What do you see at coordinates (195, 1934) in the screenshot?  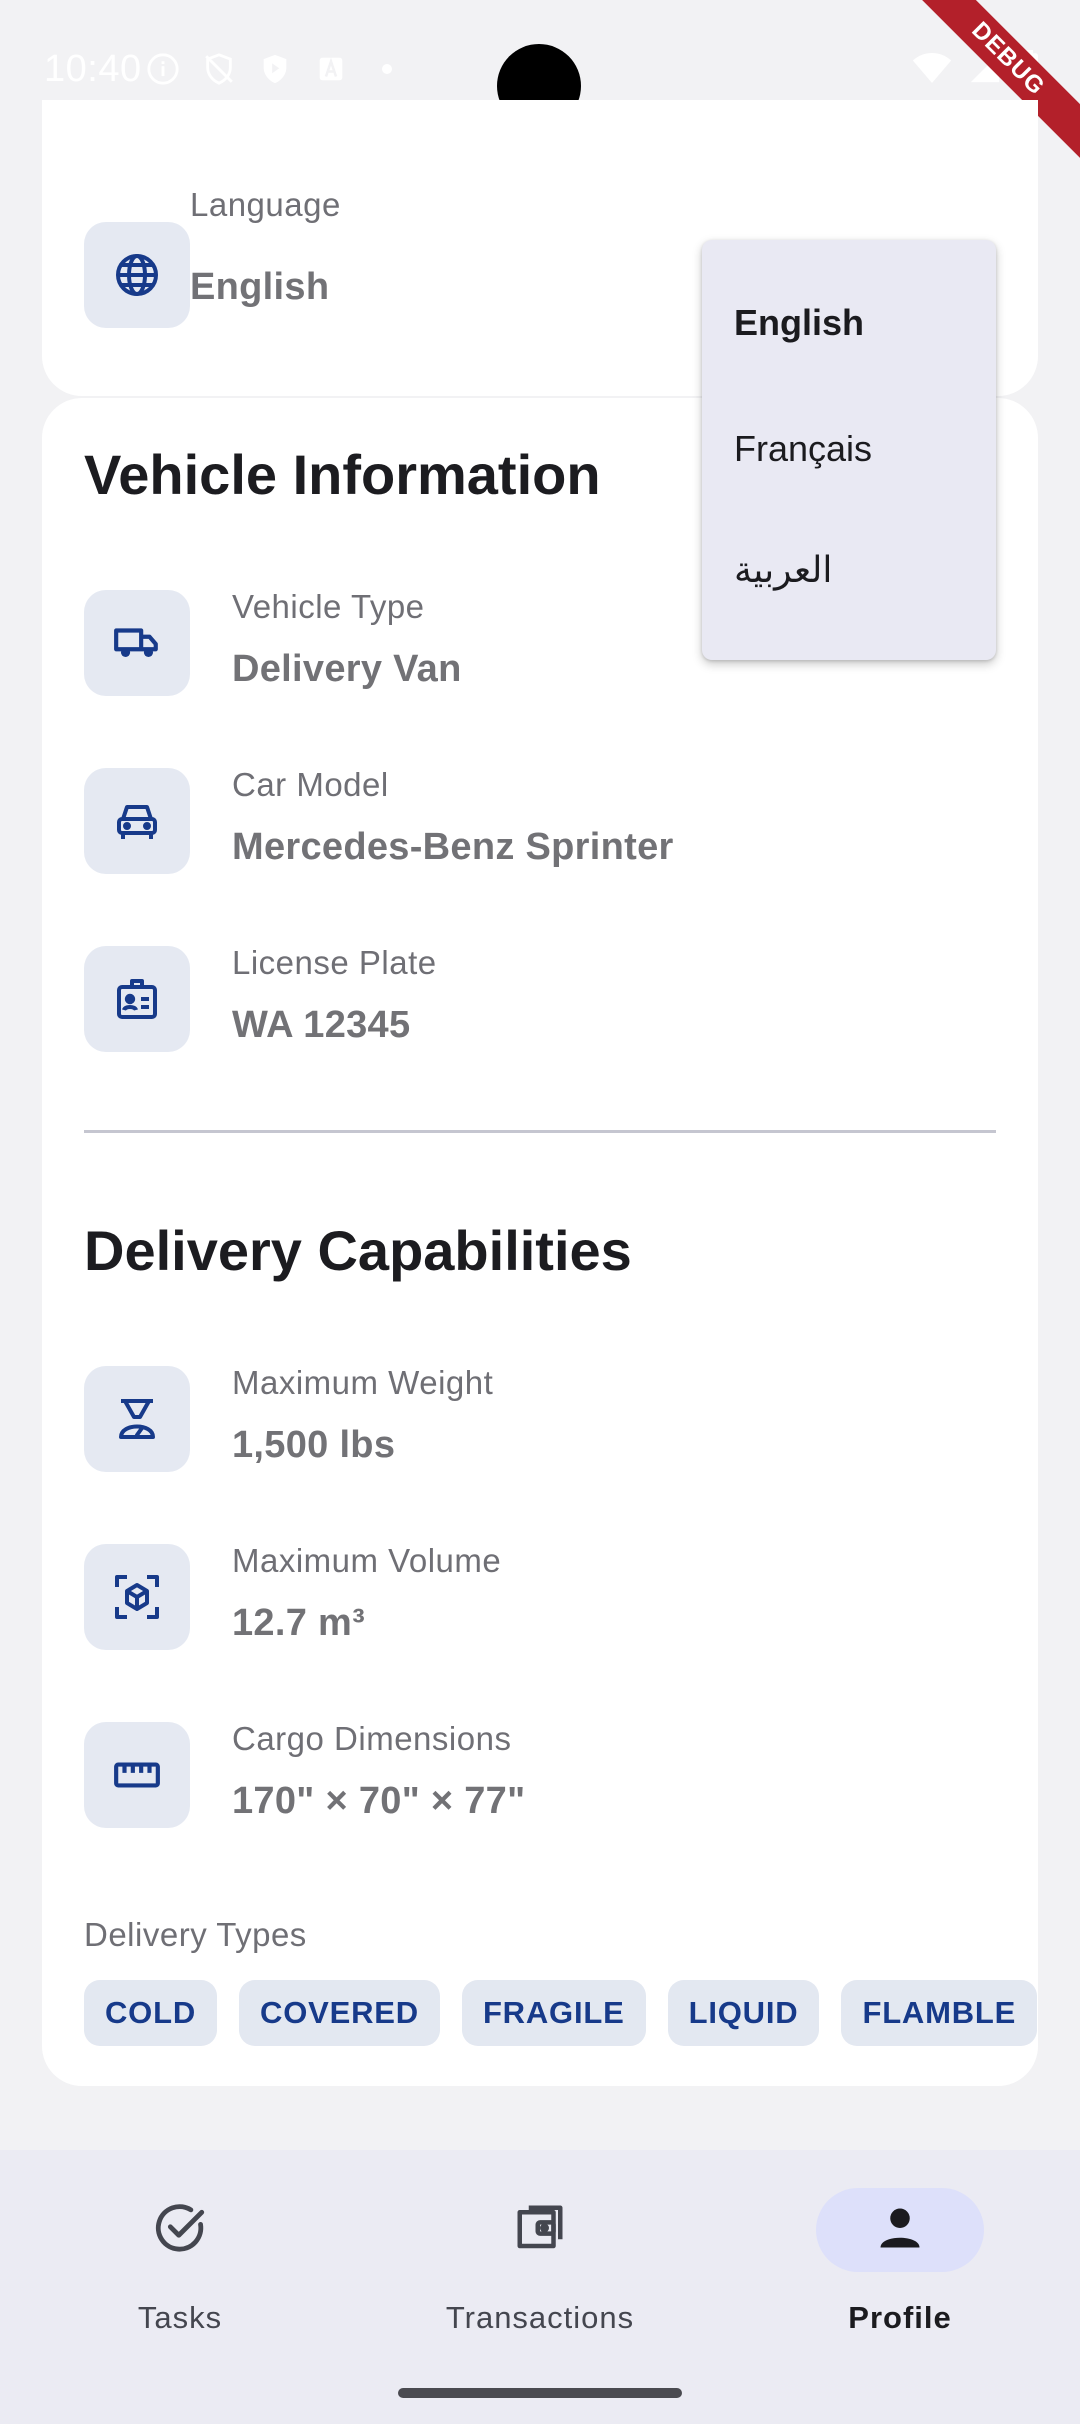 I see `delivery-types-label: Delivery Types` at bounding box center [195, 1934].